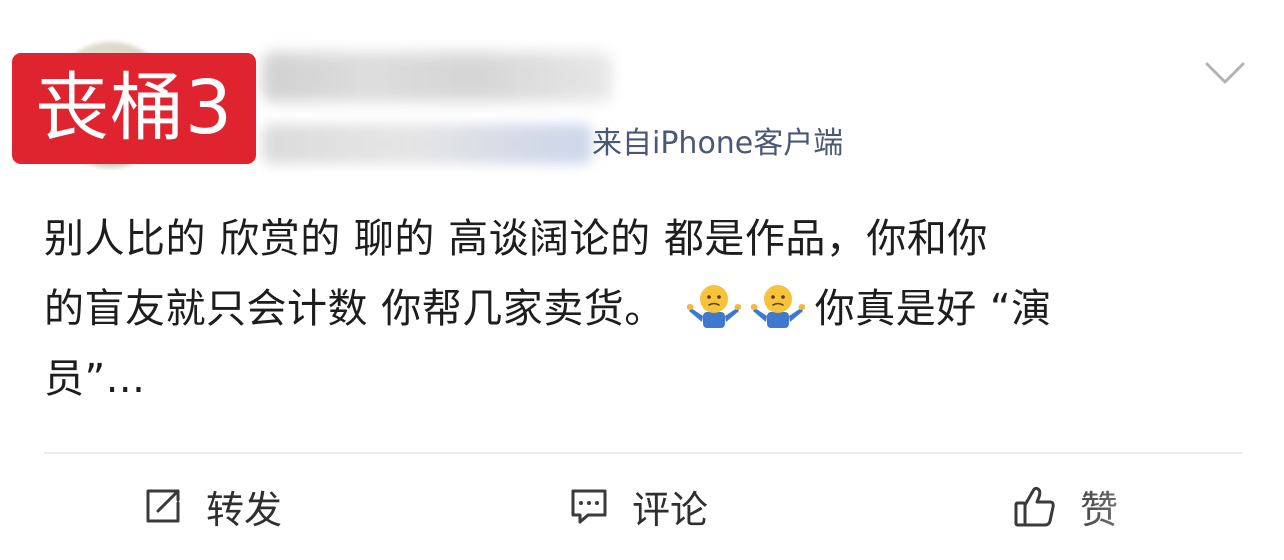 The height and width of the screenshot is (560, 1284). Describe the element at coordinates (134, 108) in the screenshot. I see `label-stamp: 丧桶3` at that location.